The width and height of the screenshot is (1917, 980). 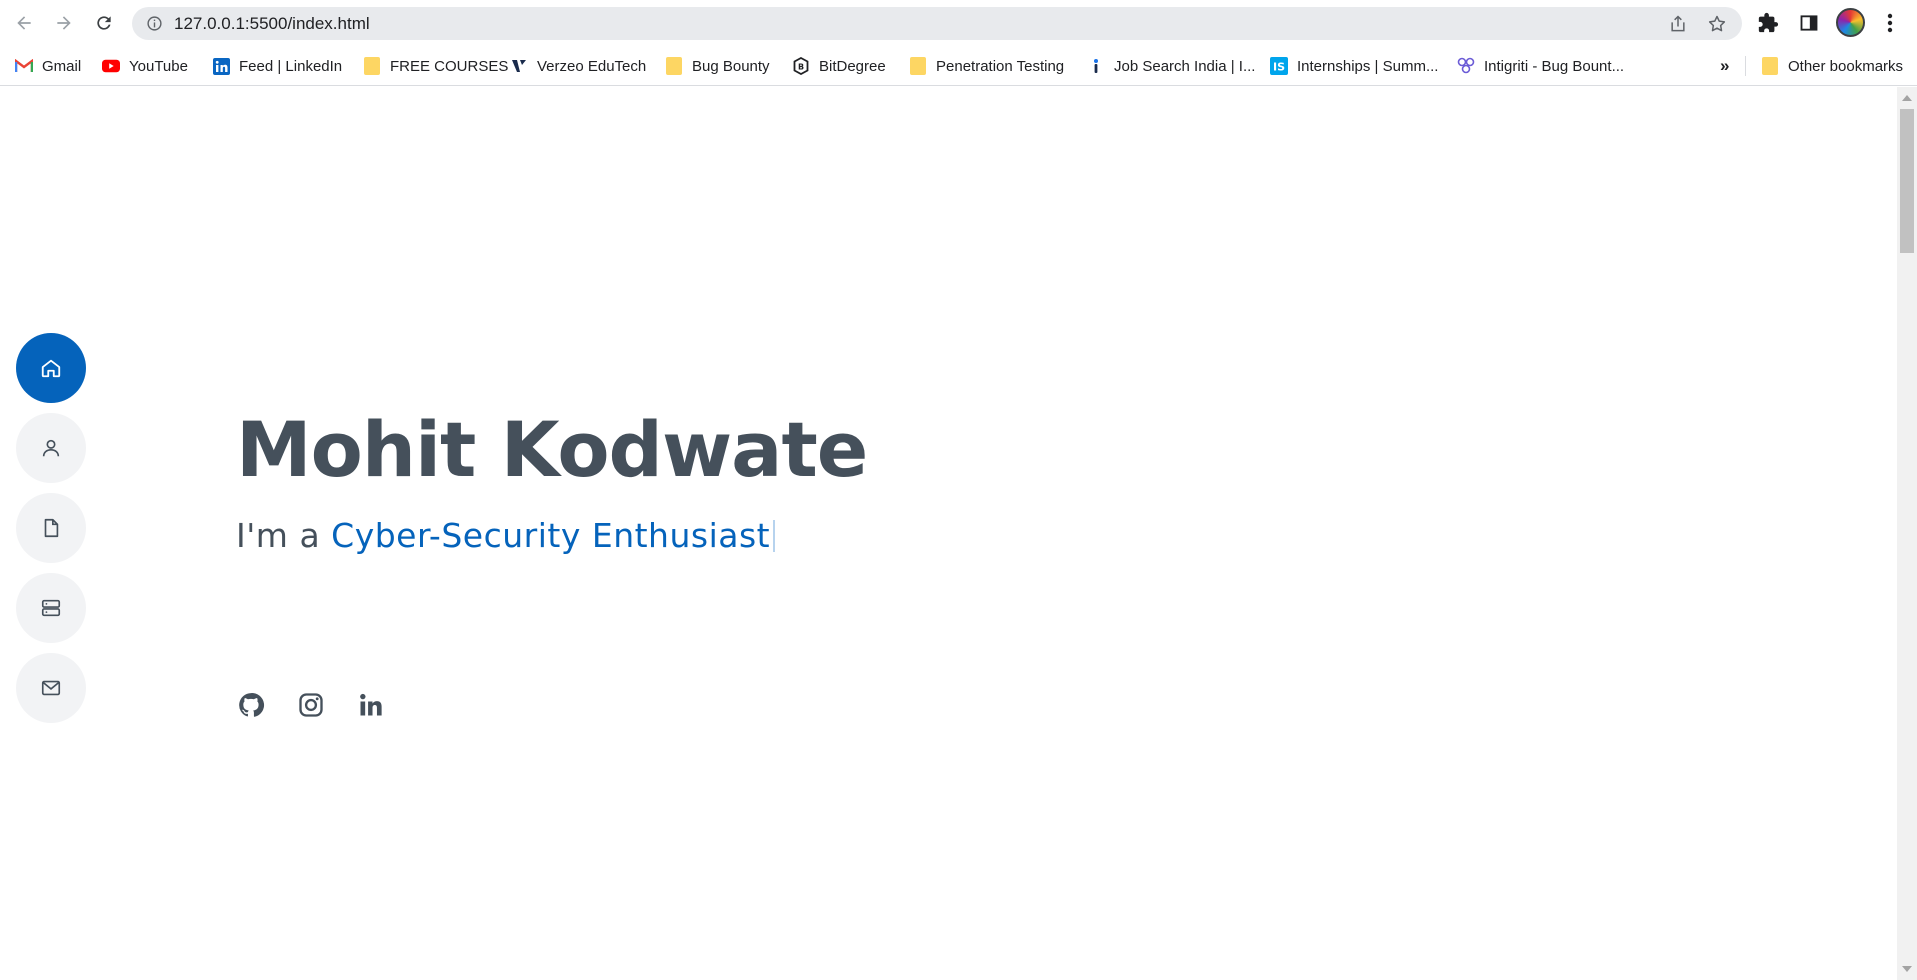 What do you see at coordinates (1000, 66) in the screenshot?
I see `bookmark-label: Penetration Testing` at bounding box center [1000, 66].